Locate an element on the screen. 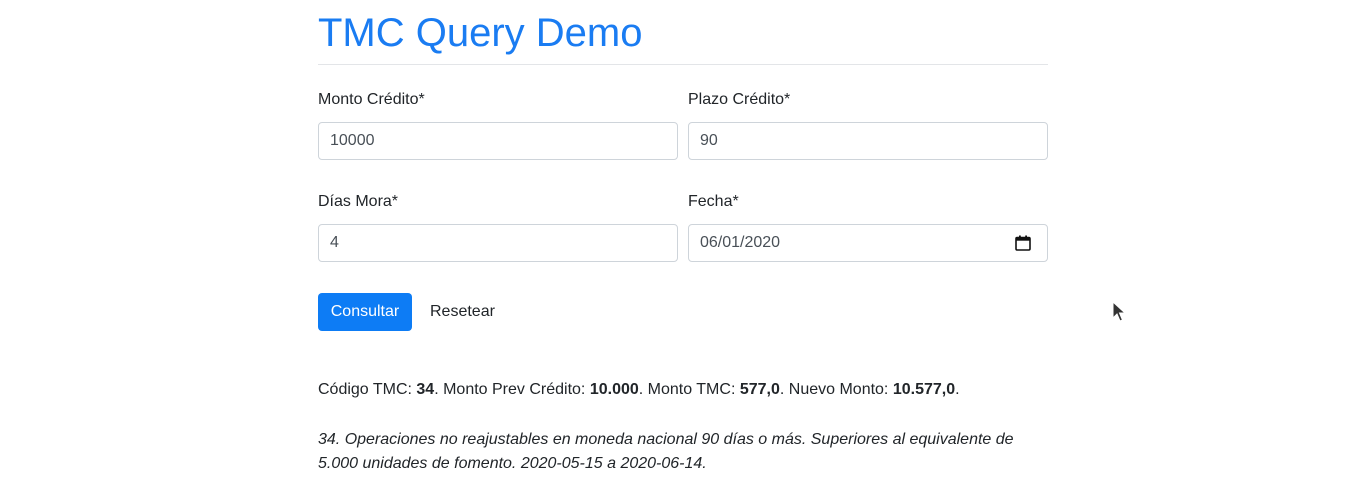 This screenshot has width=1366, height=491. calendar-icon is located at coordinates (1023, 243).